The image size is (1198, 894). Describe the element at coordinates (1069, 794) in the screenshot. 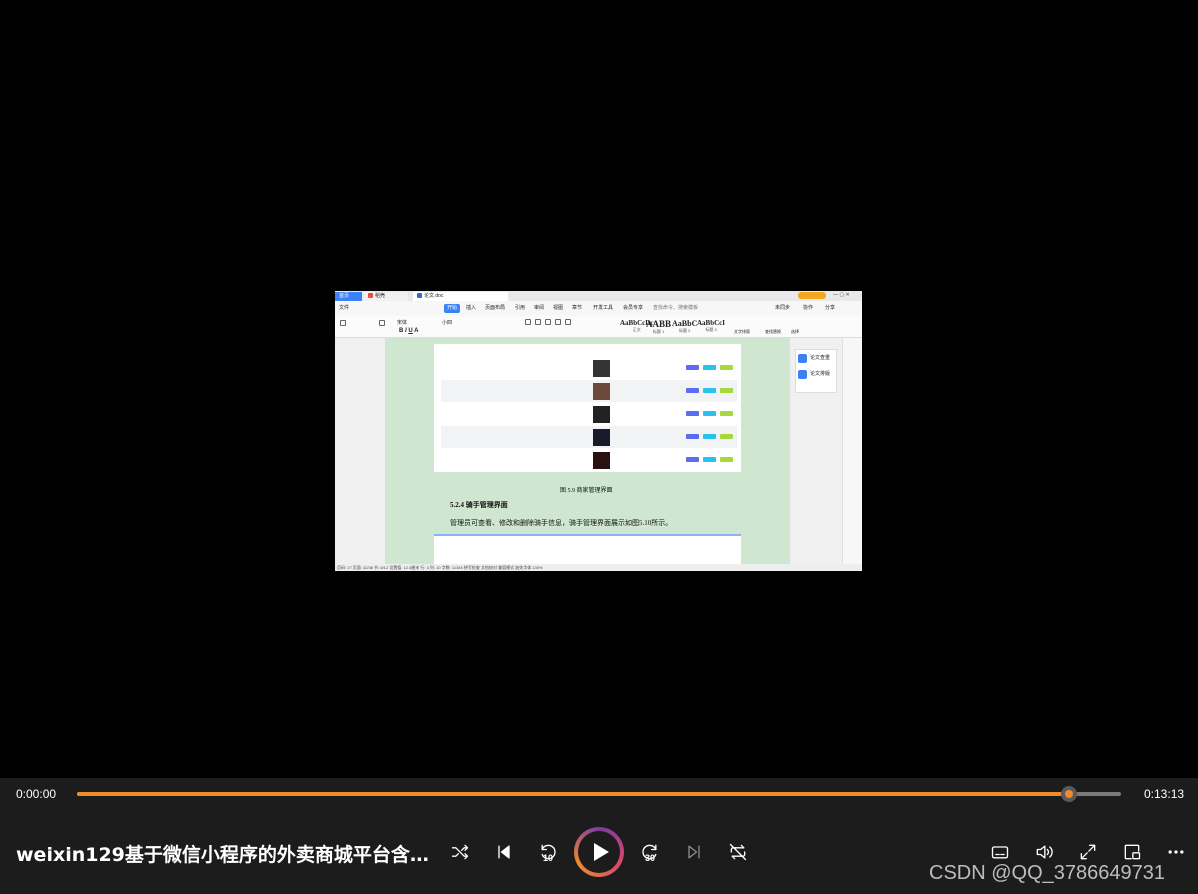

I see `seek-bar-thumb` at that location.